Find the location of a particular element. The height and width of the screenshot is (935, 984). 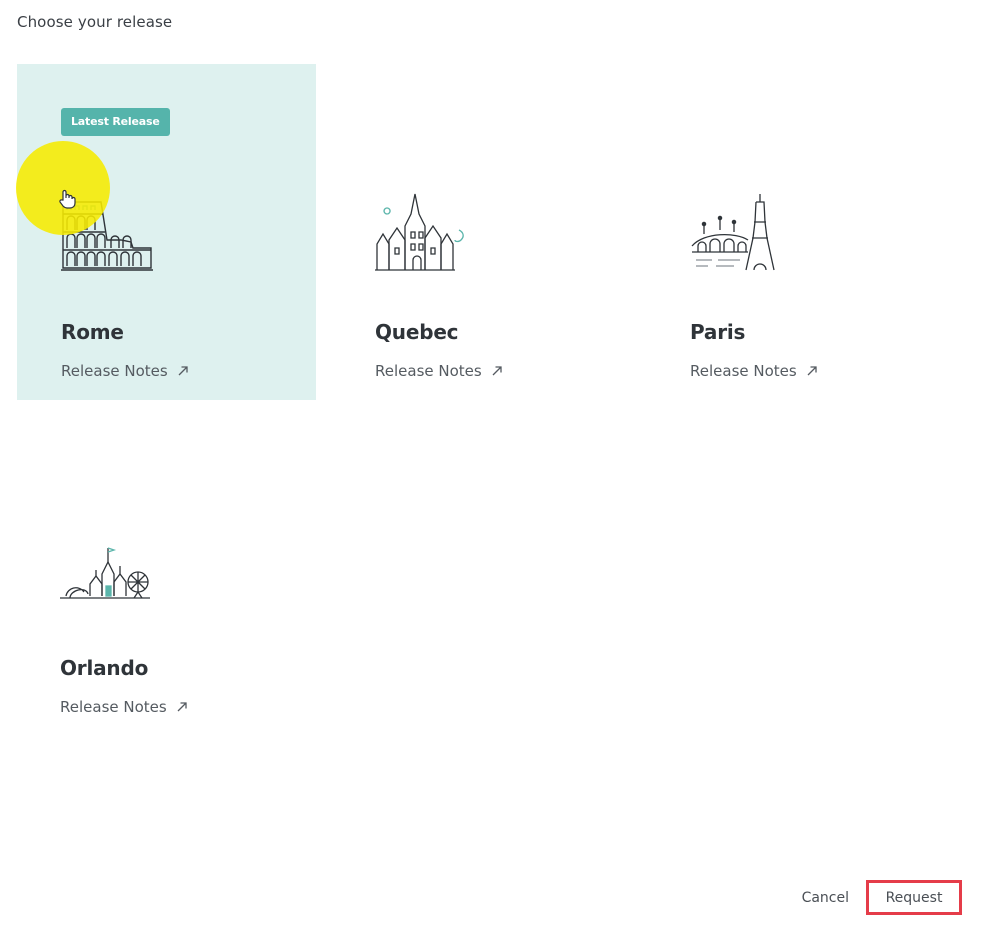

request-button: Request is located at coordinates (914, 897).